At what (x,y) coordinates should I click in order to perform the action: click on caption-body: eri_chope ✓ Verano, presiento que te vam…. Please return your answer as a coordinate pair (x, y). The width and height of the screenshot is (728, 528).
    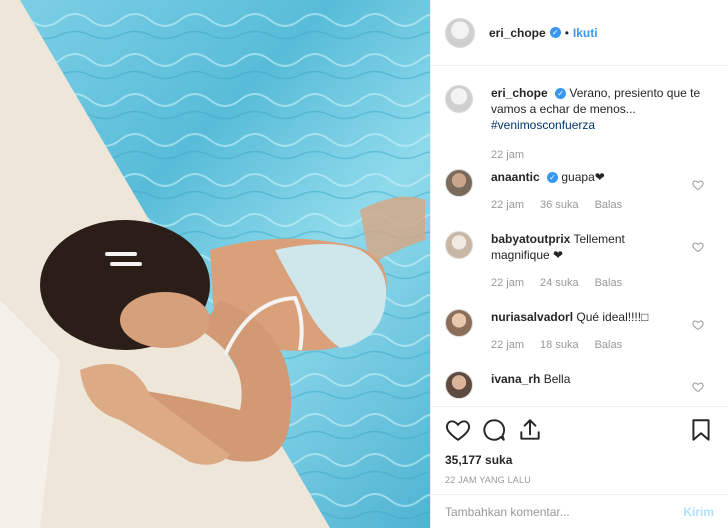
    Looking at the image, I should click on (602, 123).